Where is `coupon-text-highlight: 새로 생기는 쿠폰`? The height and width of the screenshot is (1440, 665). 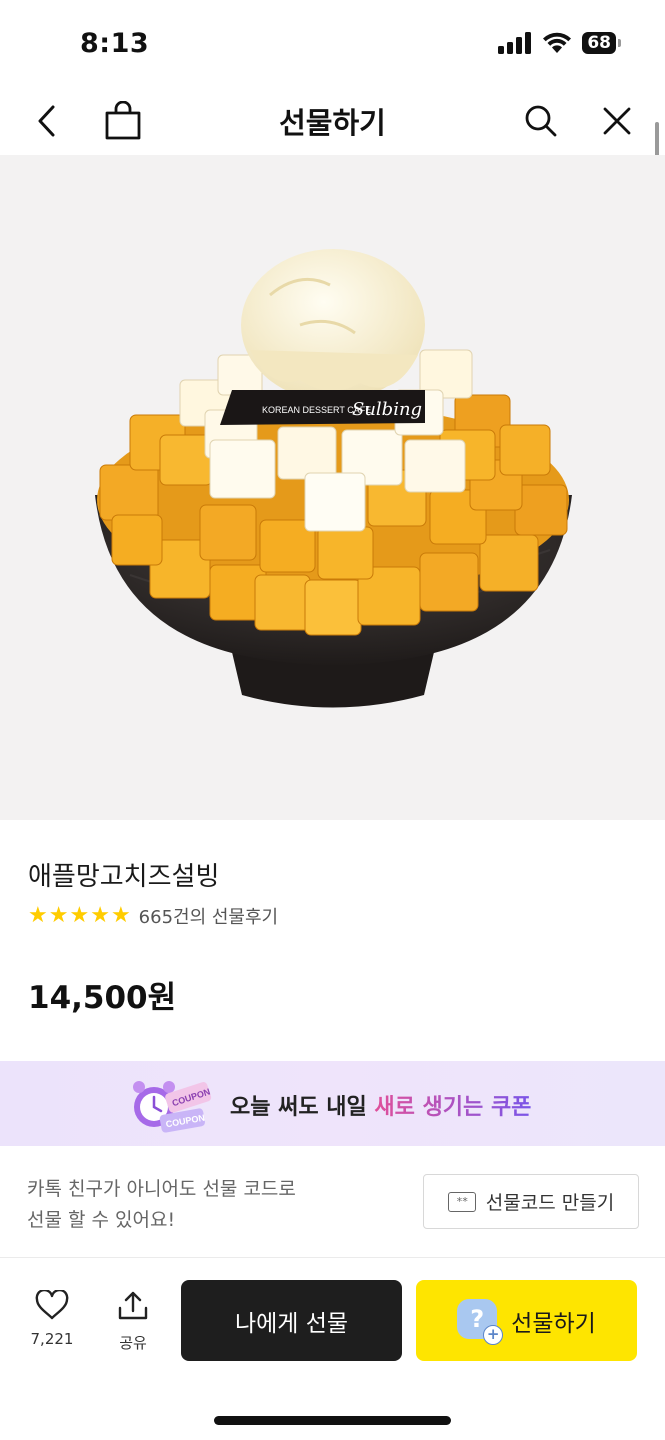
coupon-text-highlight: 새로 생기는 쿠폰 is located at coordinates (453, 1107).